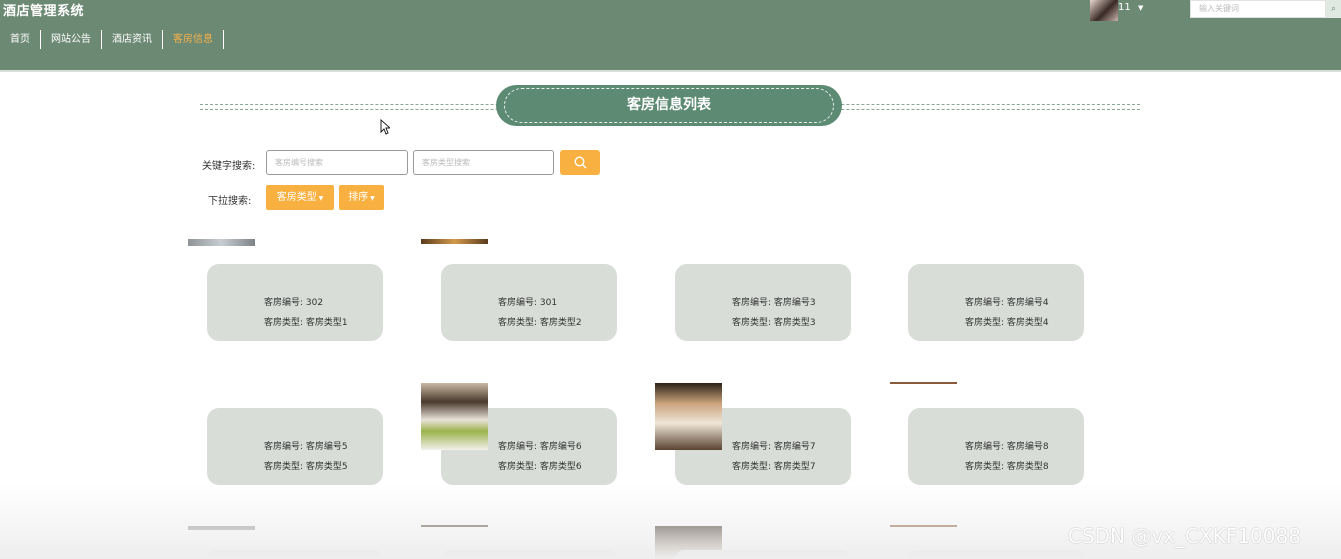 Image resolution: width=1341 pixels, height=559 pixels. I want to click on search-icon, so click(579, 162).